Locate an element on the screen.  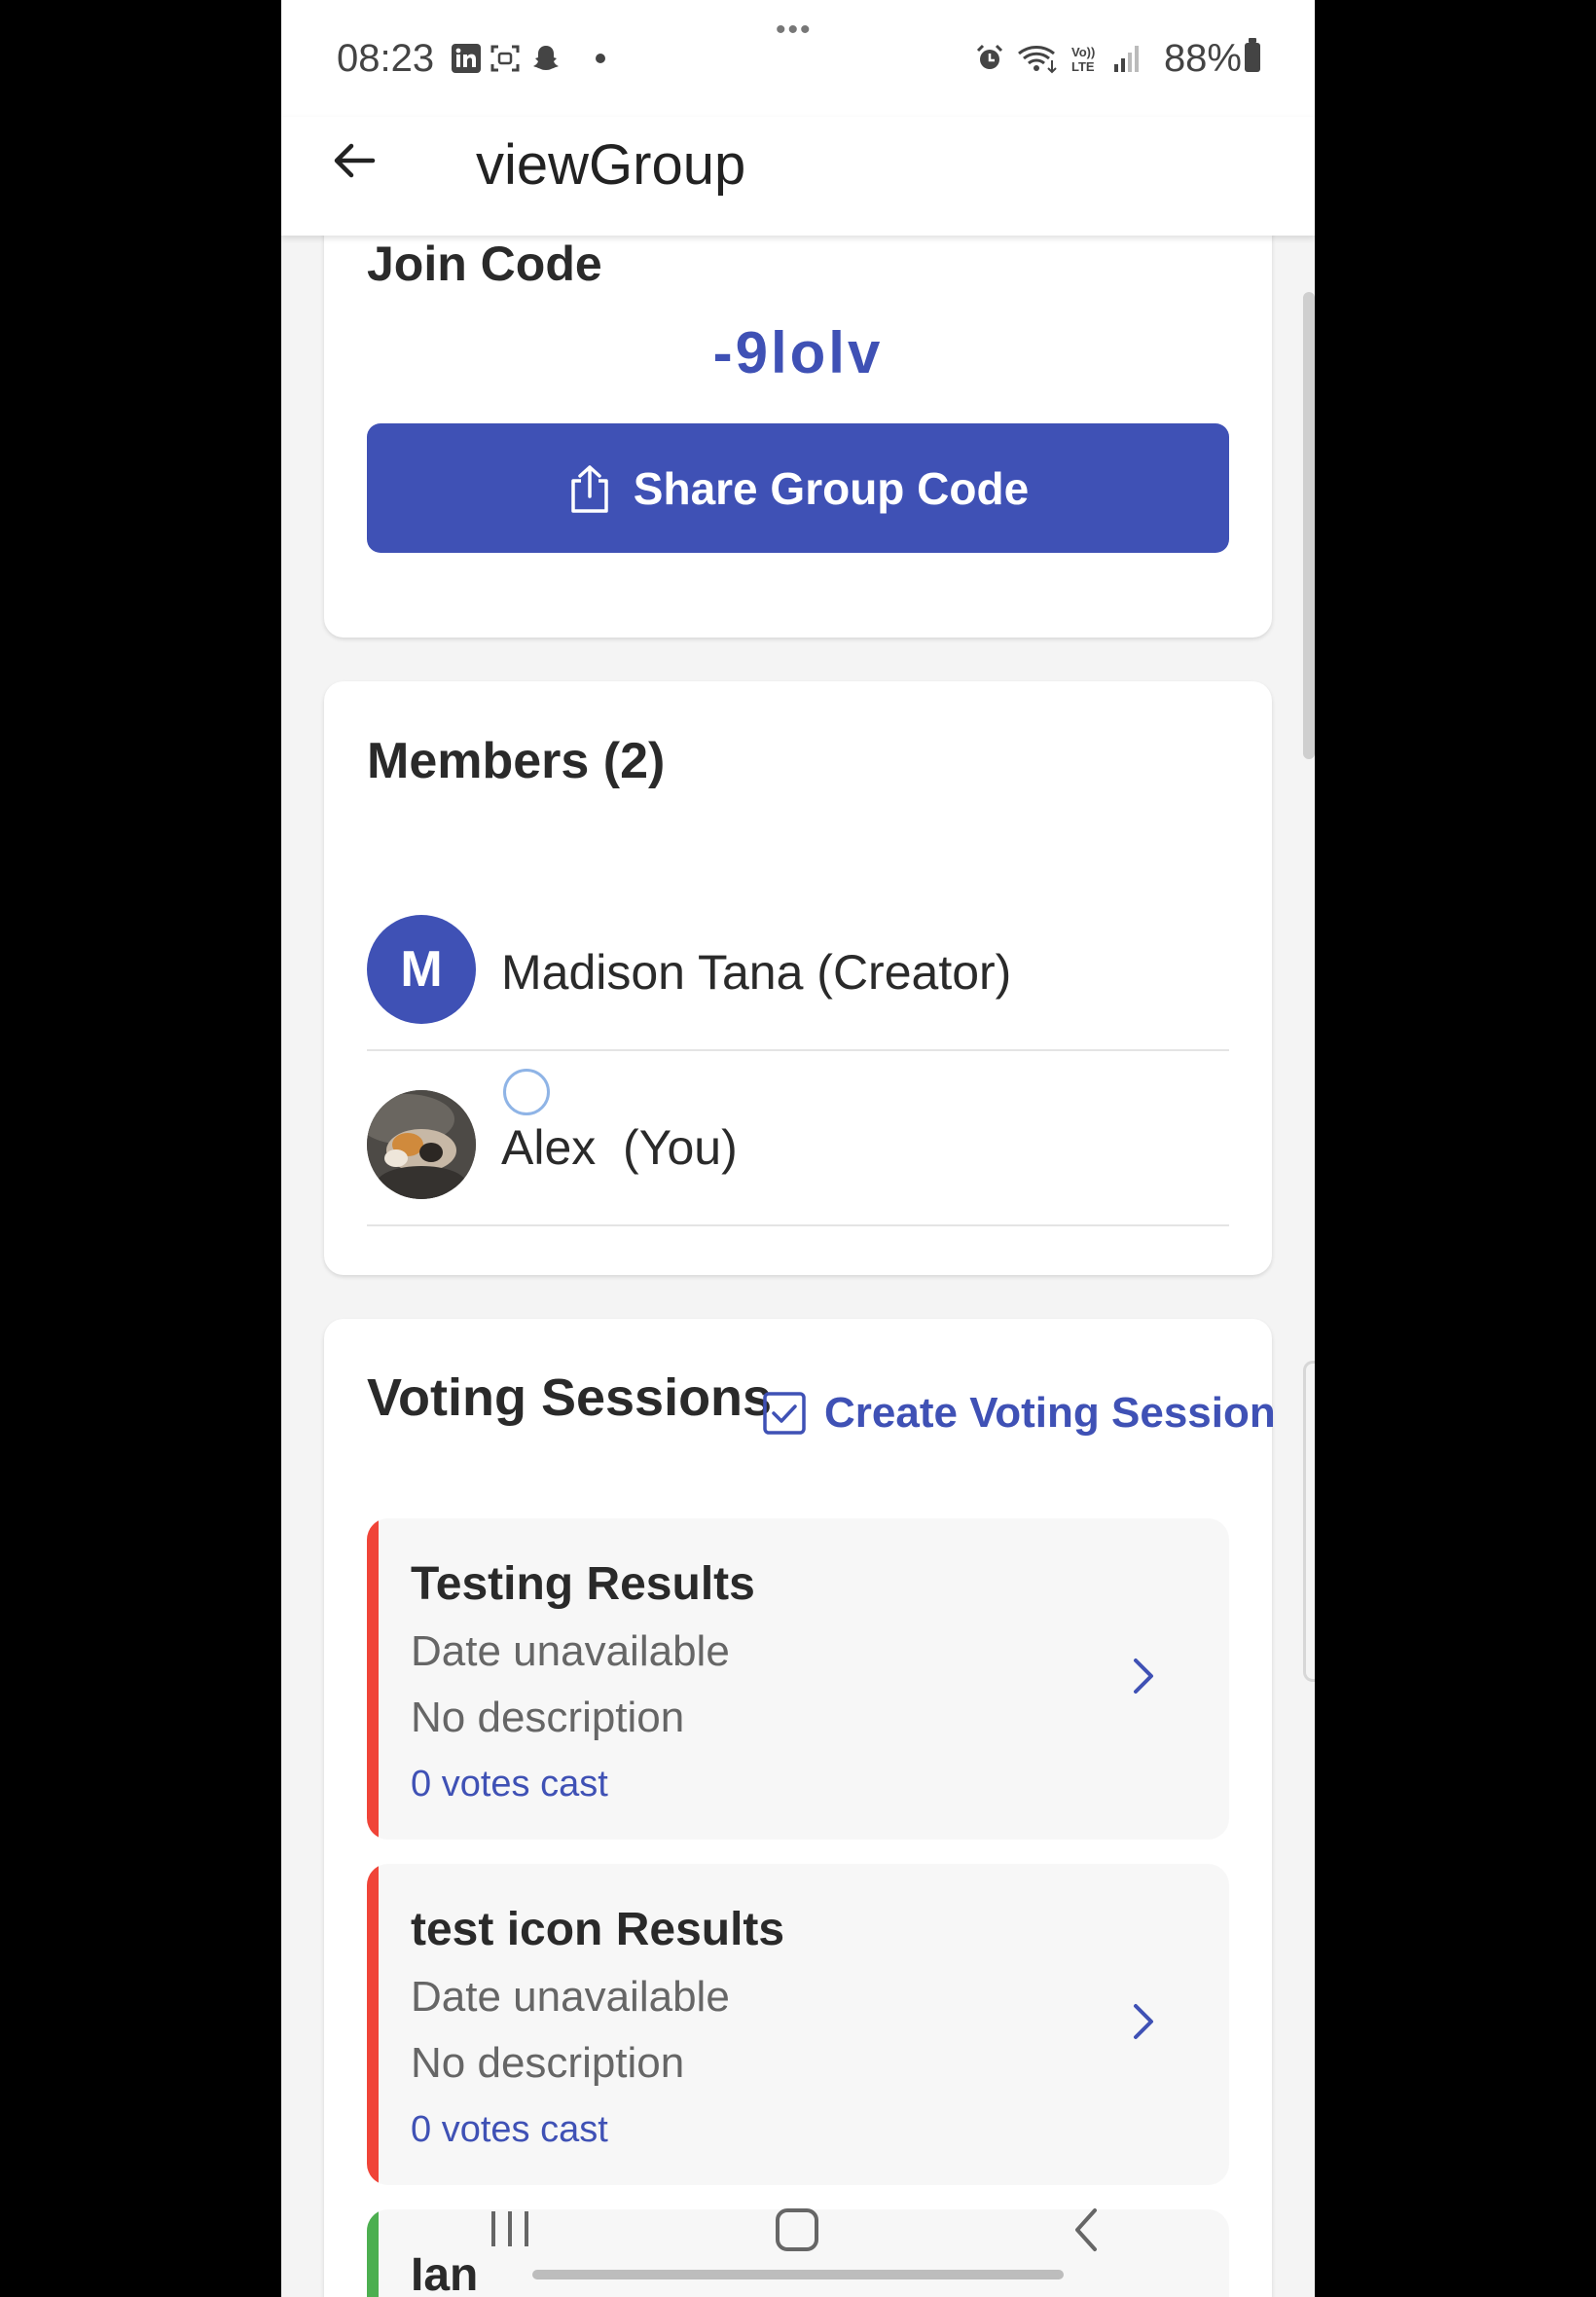
cat-photo is located at coordinates (421, 1144).